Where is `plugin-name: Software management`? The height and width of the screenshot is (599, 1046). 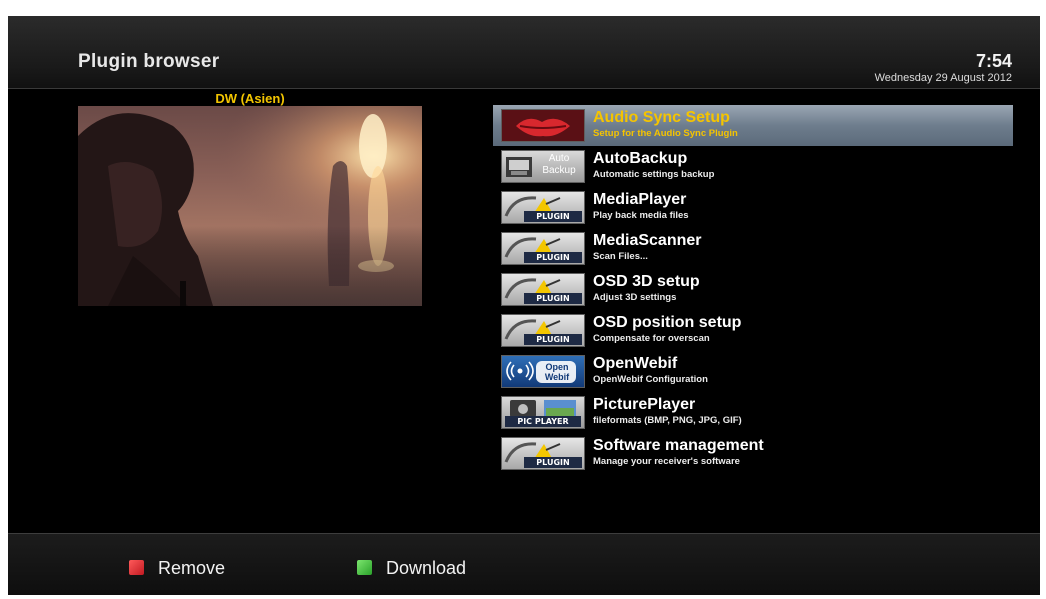 plugin-name: Software management is located at coordinates (678, 445).